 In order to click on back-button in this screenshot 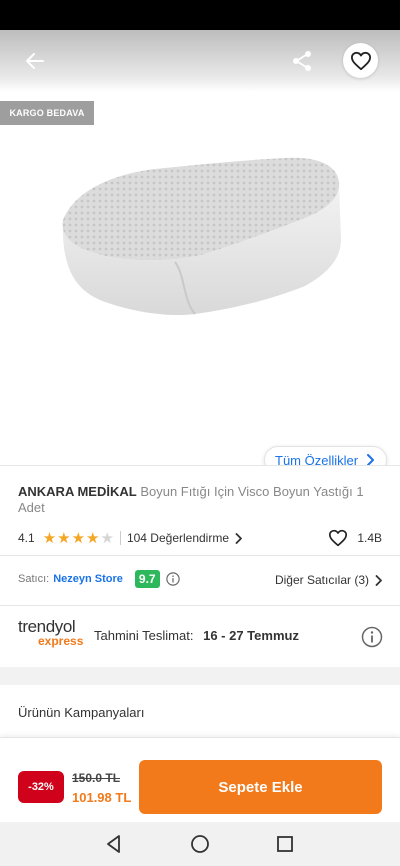, I will do `click(35, 61)`.